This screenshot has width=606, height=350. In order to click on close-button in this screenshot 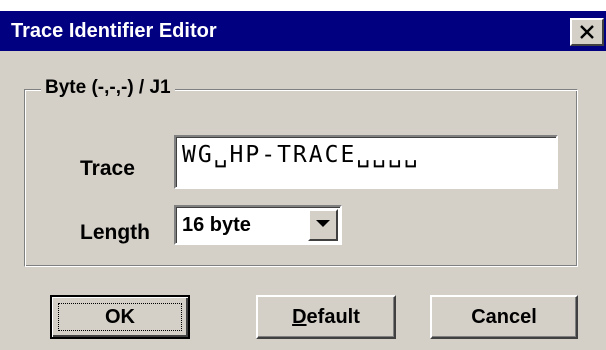, I will do `click(587, 32)`.